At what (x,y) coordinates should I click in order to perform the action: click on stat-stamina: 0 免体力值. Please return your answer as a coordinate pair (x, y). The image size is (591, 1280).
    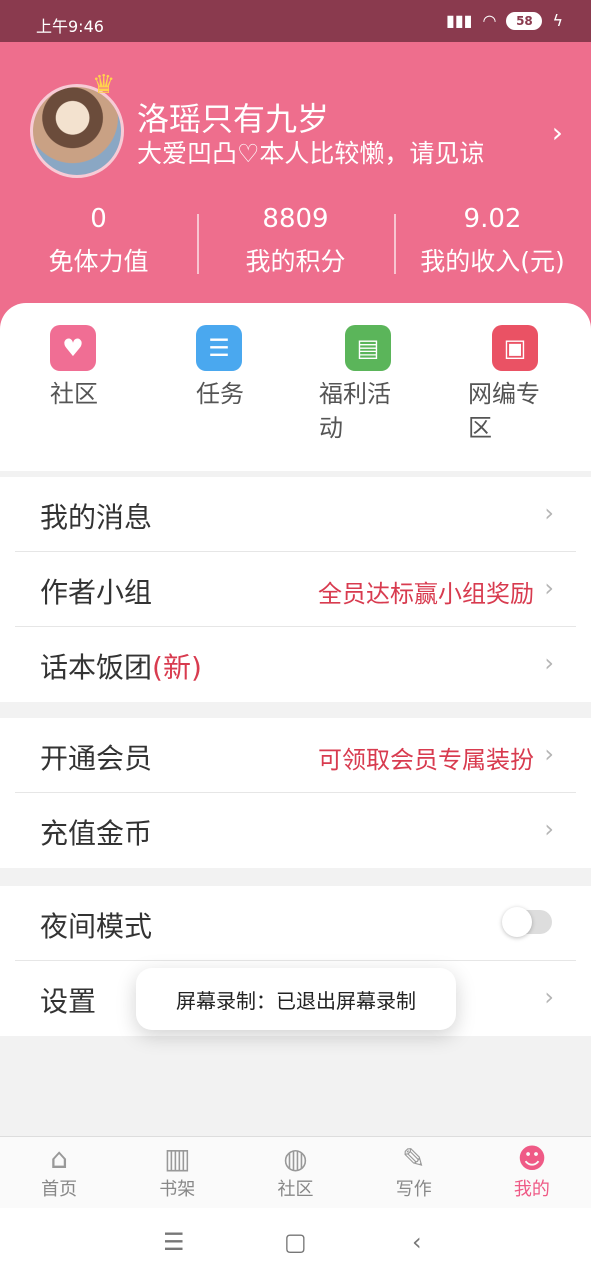
    Looking at the image, I should click on (98, 244).